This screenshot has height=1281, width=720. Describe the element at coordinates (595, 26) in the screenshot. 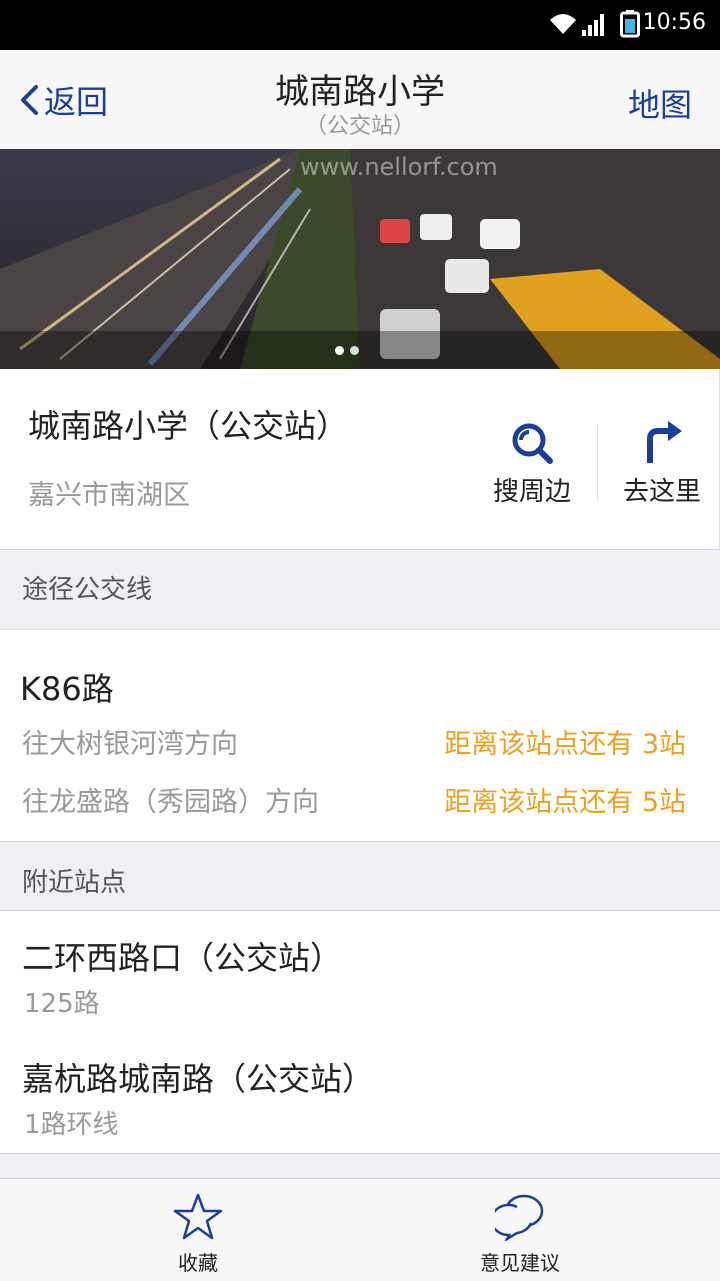

I see `signal-icon` at that location.